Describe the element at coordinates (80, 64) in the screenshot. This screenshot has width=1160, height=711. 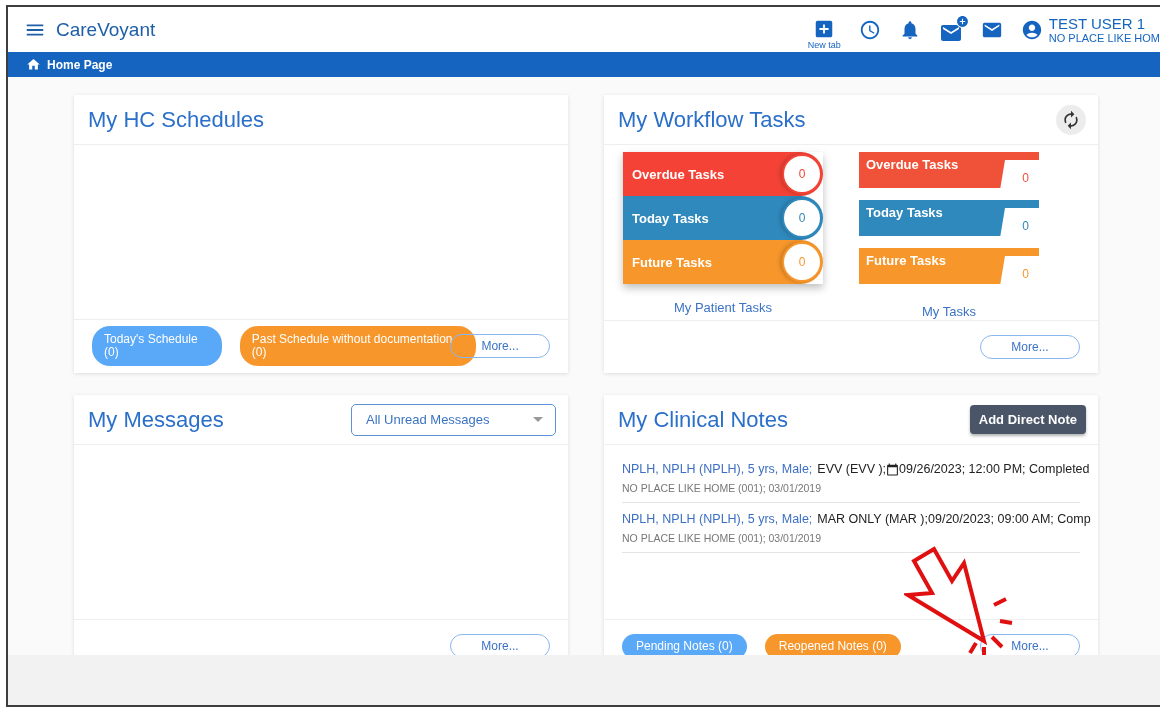
I see `breadcrumb-link: Home Page` at that location.